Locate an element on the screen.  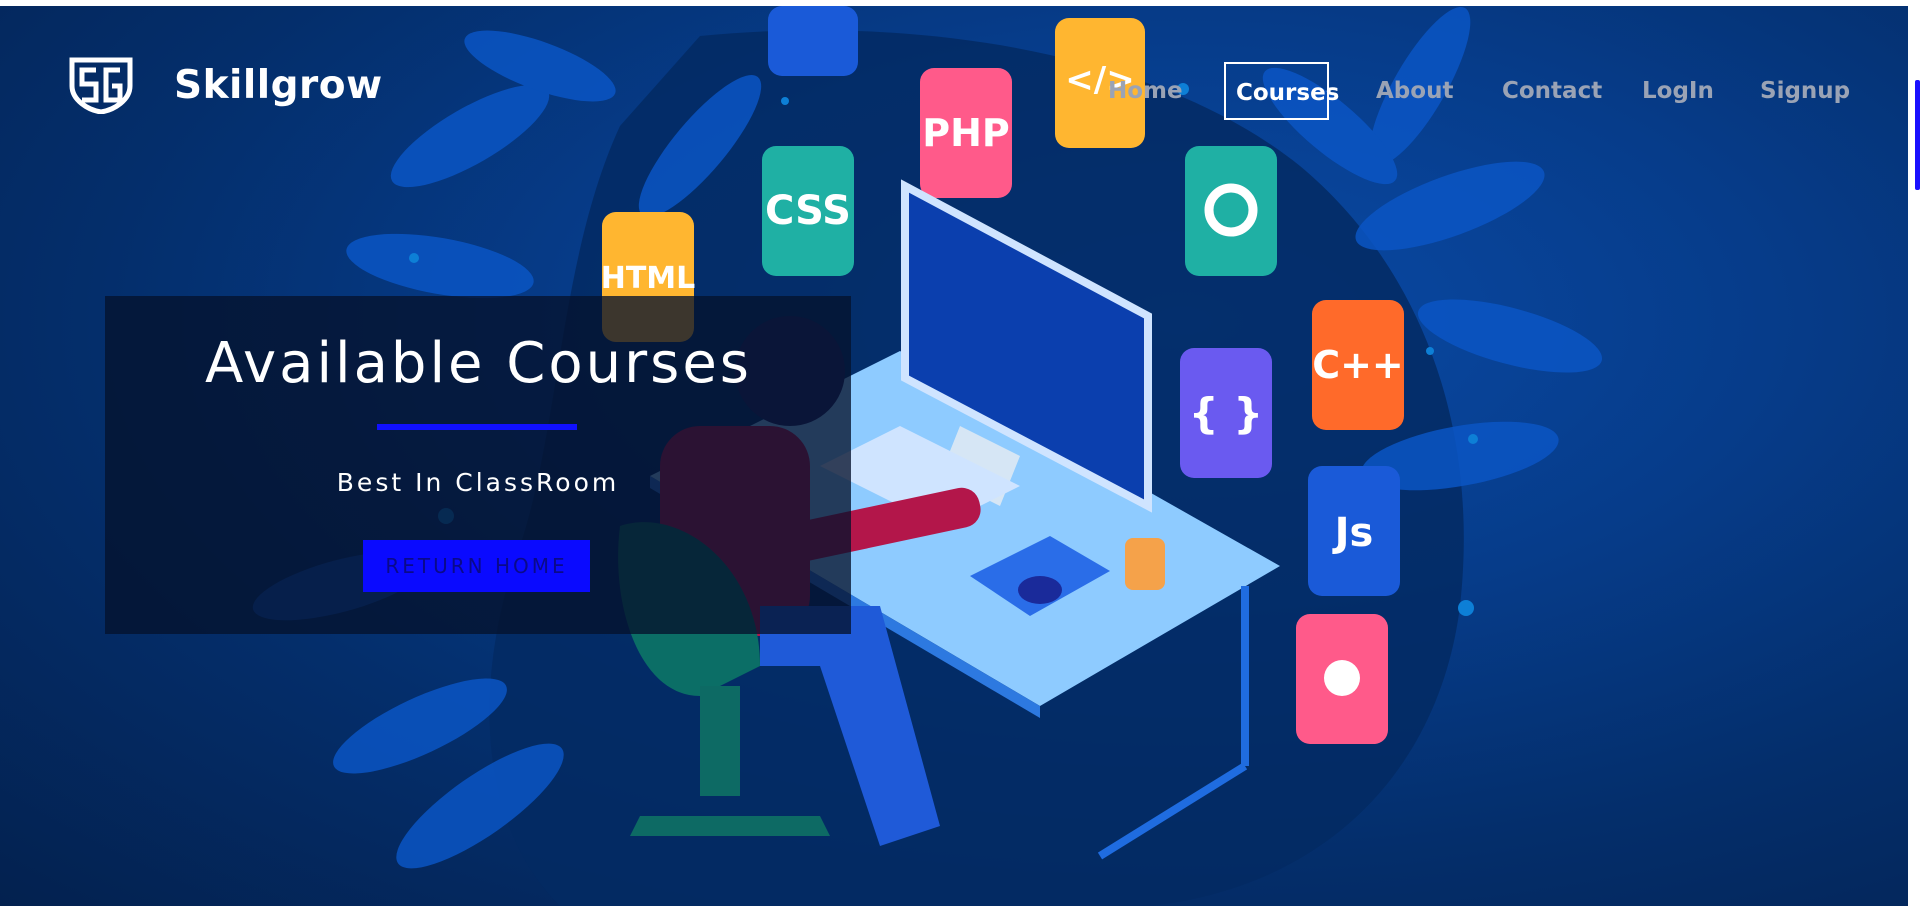
svg-text: CSS is located at coordinates (808, 211).